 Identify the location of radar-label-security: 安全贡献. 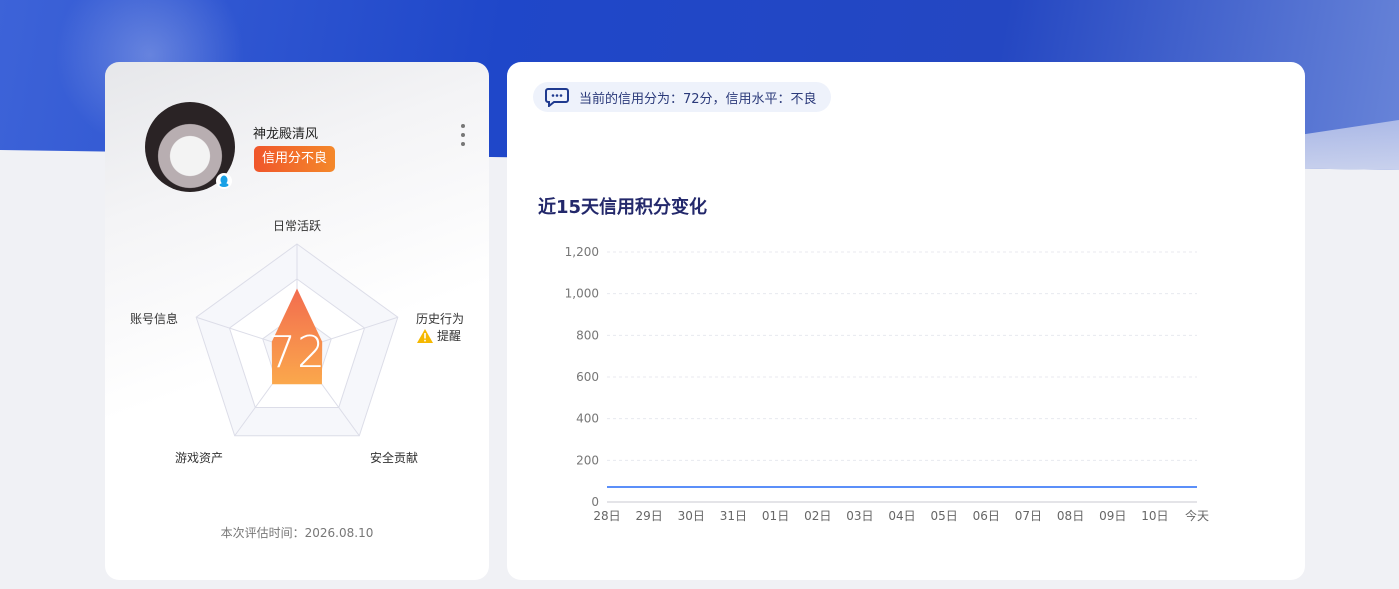
(394, 458).